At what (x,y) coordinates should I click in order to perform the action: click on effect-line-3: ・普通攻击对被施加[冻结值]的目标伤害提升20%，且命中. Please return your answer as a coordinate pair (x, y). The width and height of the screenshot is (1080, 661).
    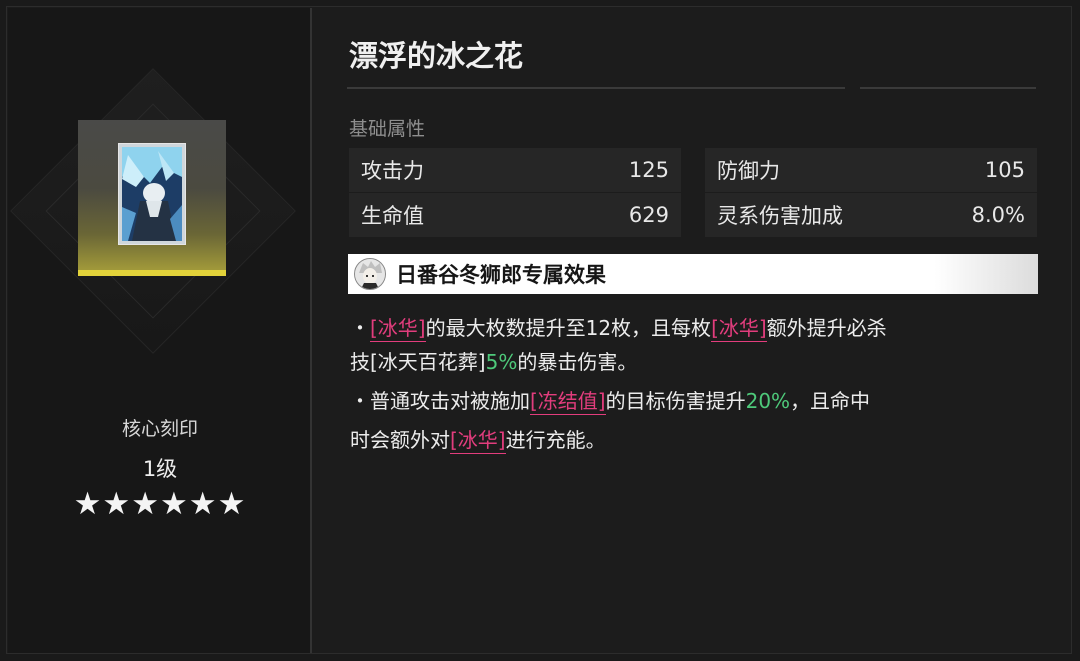
    Looking at the image, I should click on (695, 401).